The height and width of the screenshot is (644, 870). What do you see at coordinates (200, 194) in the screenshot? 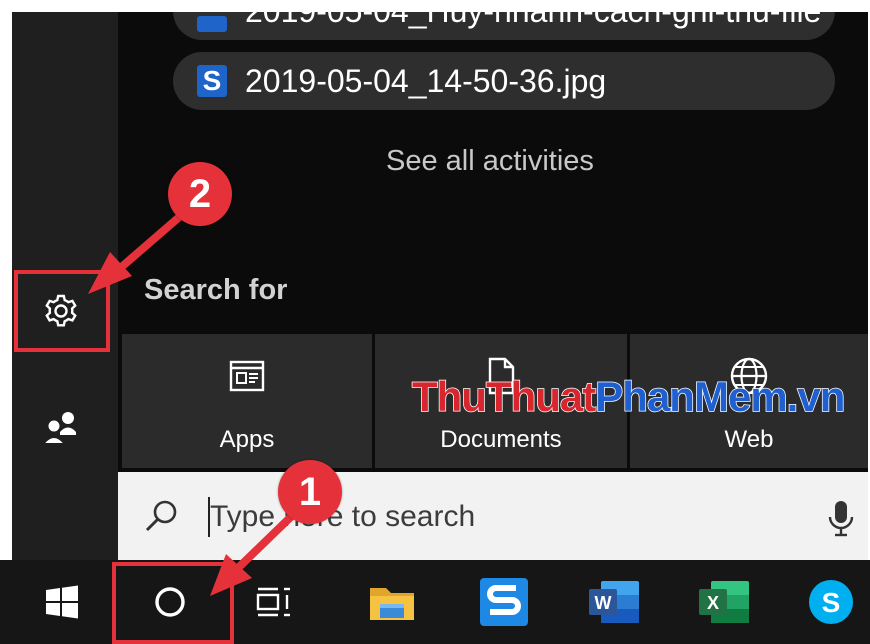
I see `step-2-callout: 2` at bounding box center [200, 194].